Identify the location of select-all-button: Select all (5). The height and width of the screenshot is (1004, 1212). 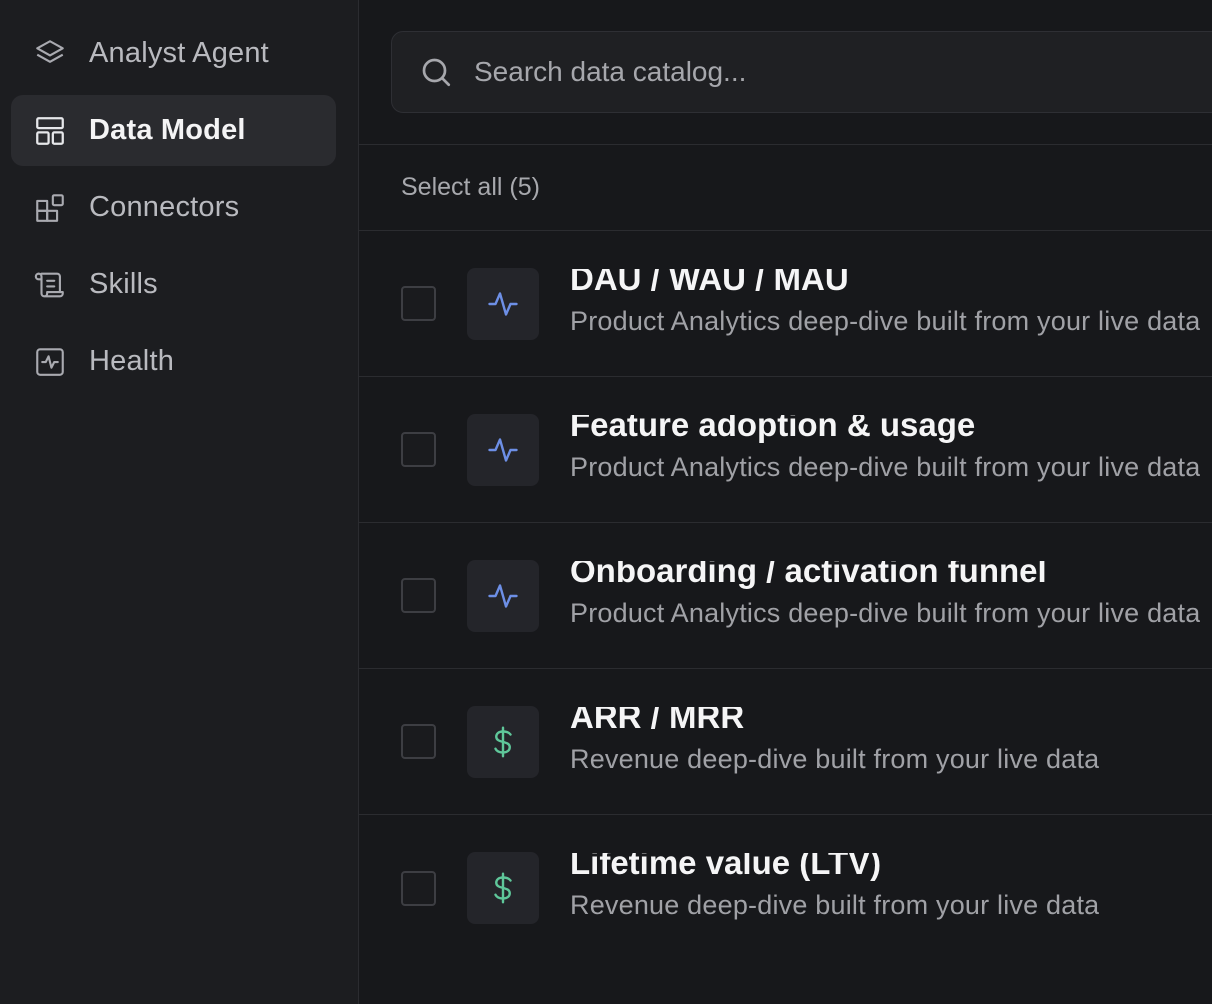
(470, 187).